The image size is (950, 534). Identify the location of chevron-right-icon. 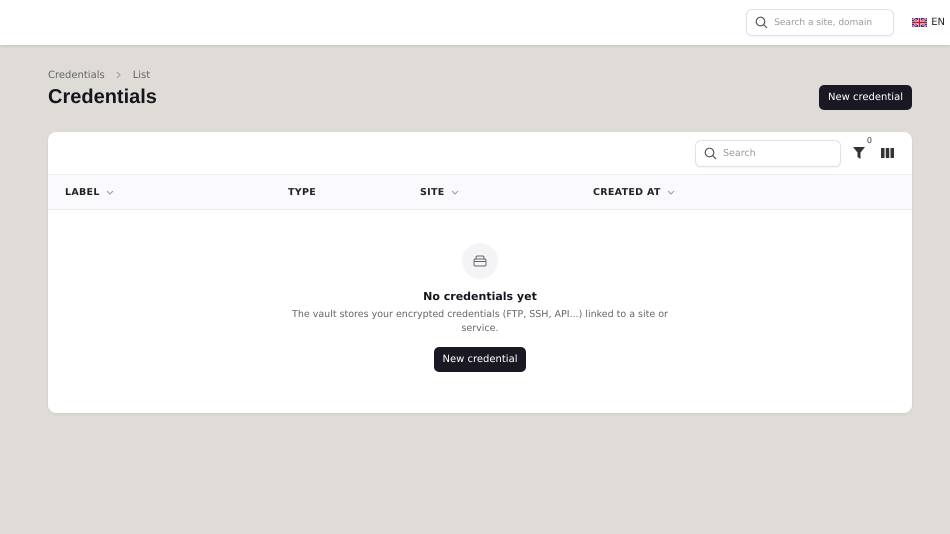
(119, 75).